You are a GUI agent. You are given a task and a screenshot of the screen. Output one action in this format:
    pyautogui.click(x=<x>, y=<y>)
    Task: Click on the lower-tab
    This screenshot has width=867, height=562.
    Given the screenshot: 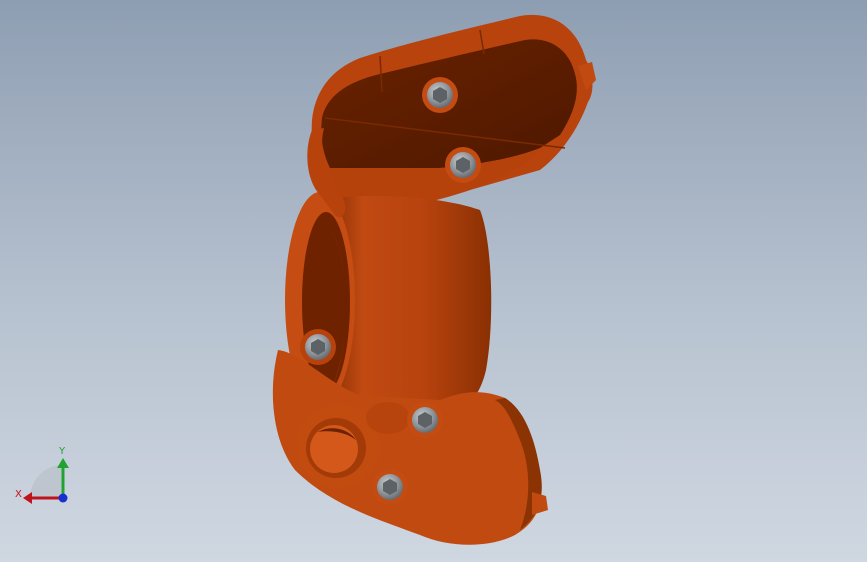 What is the action you would take?
    pyautogui.click(x=540, y=503)
    